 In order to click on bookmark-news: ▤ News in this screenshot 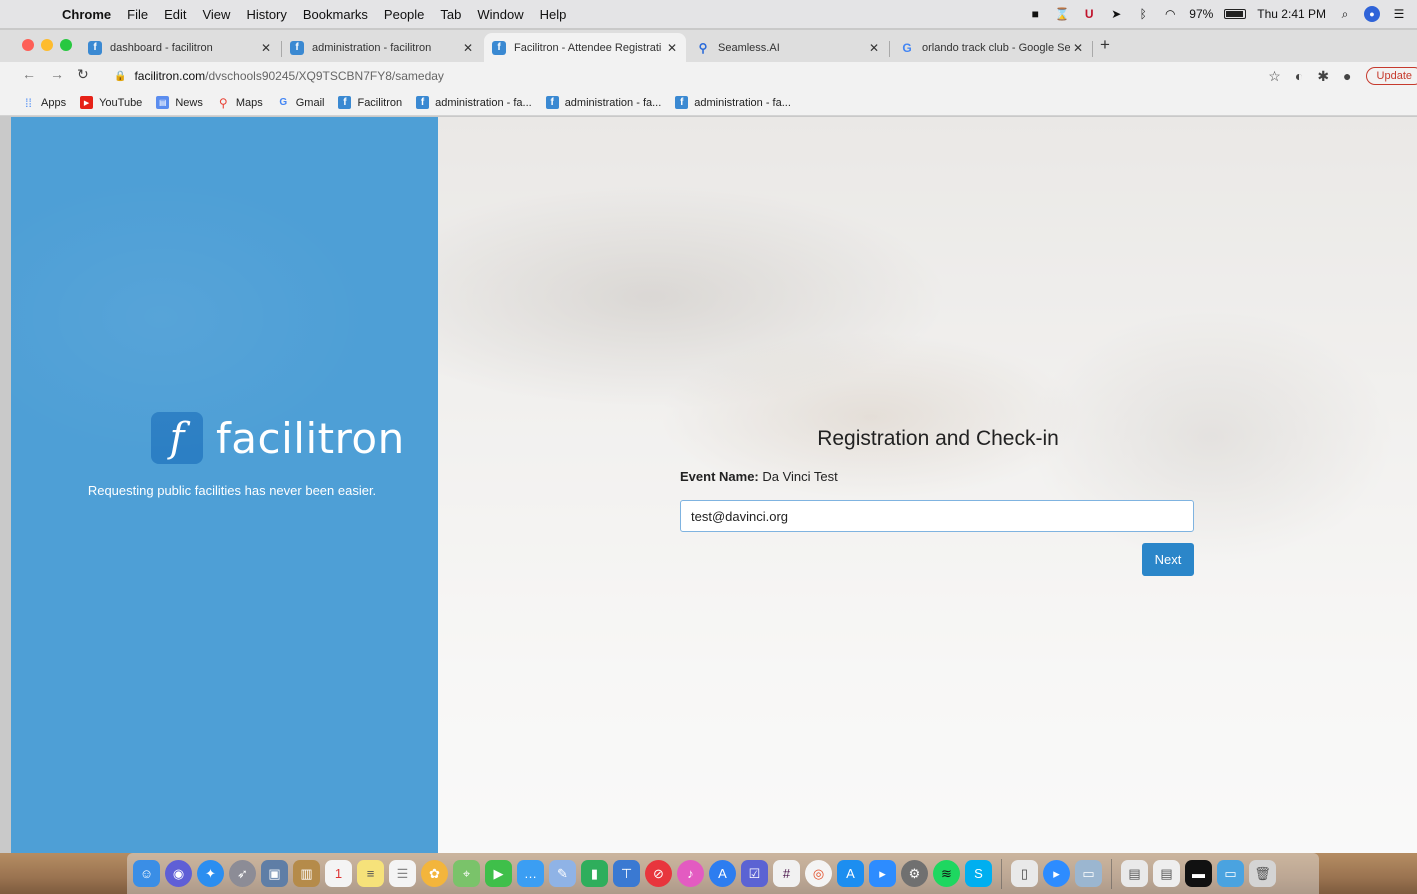, I will do `click(179, 102)`.